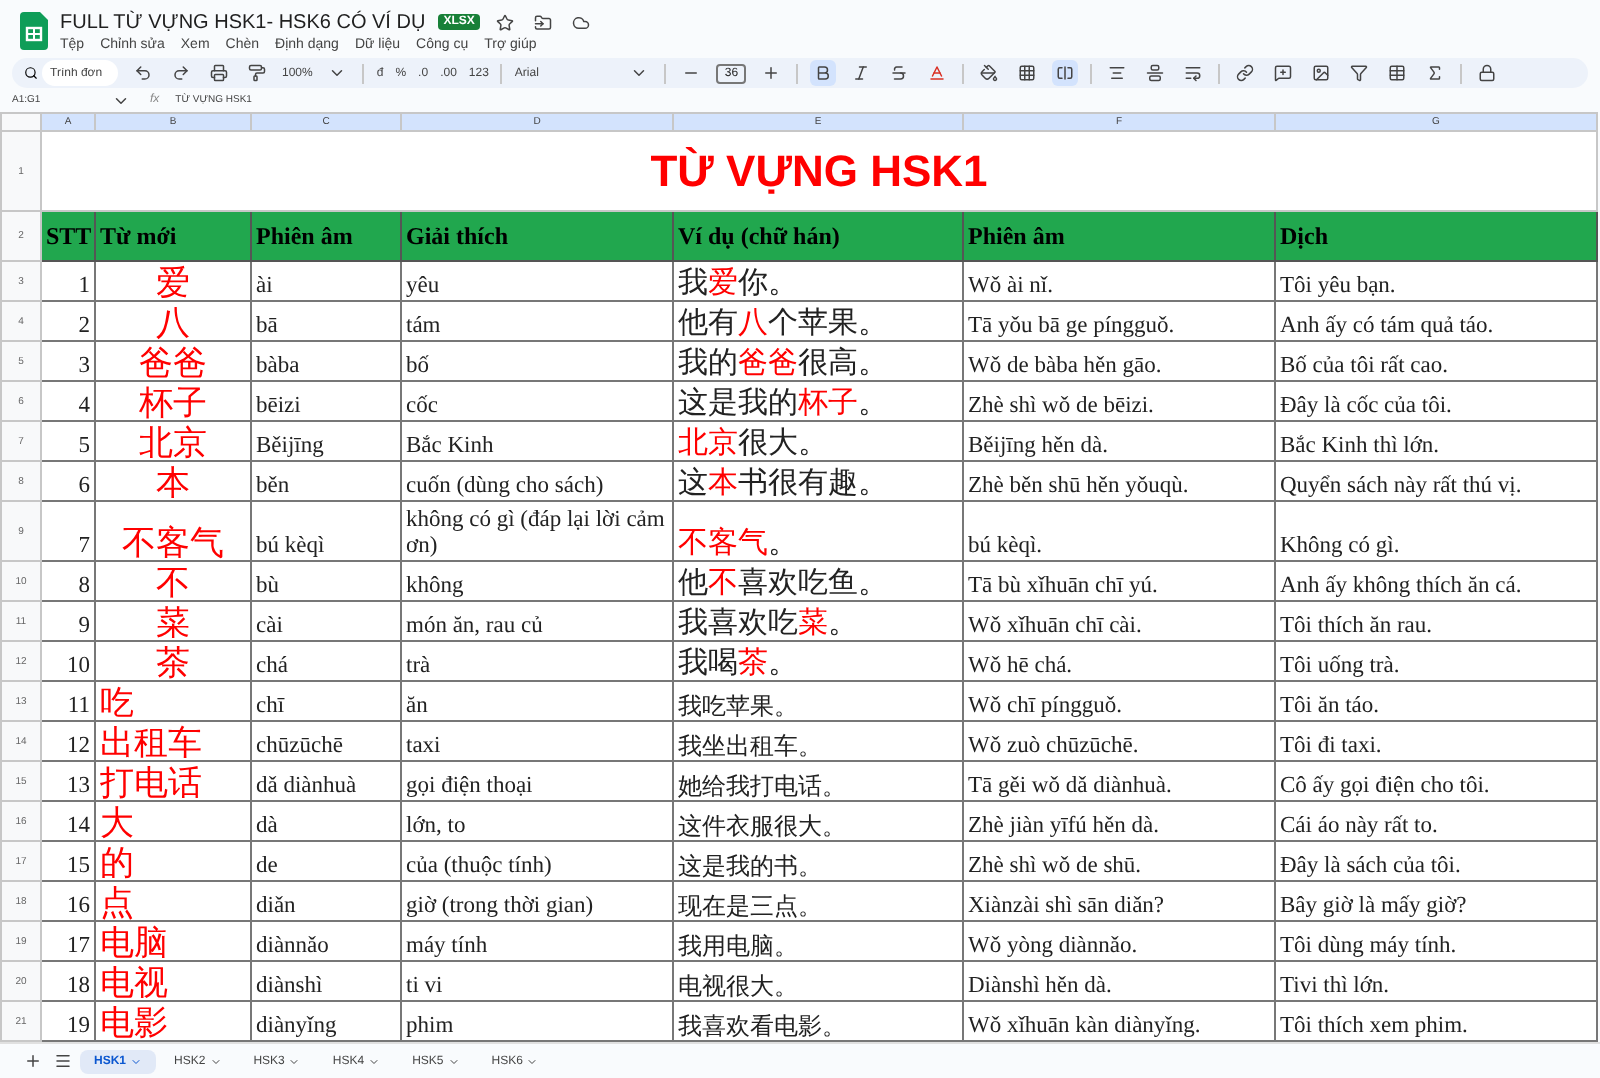 The image size is (1600, 1078). I want to click on table-cell: 10, so click(68, 661).